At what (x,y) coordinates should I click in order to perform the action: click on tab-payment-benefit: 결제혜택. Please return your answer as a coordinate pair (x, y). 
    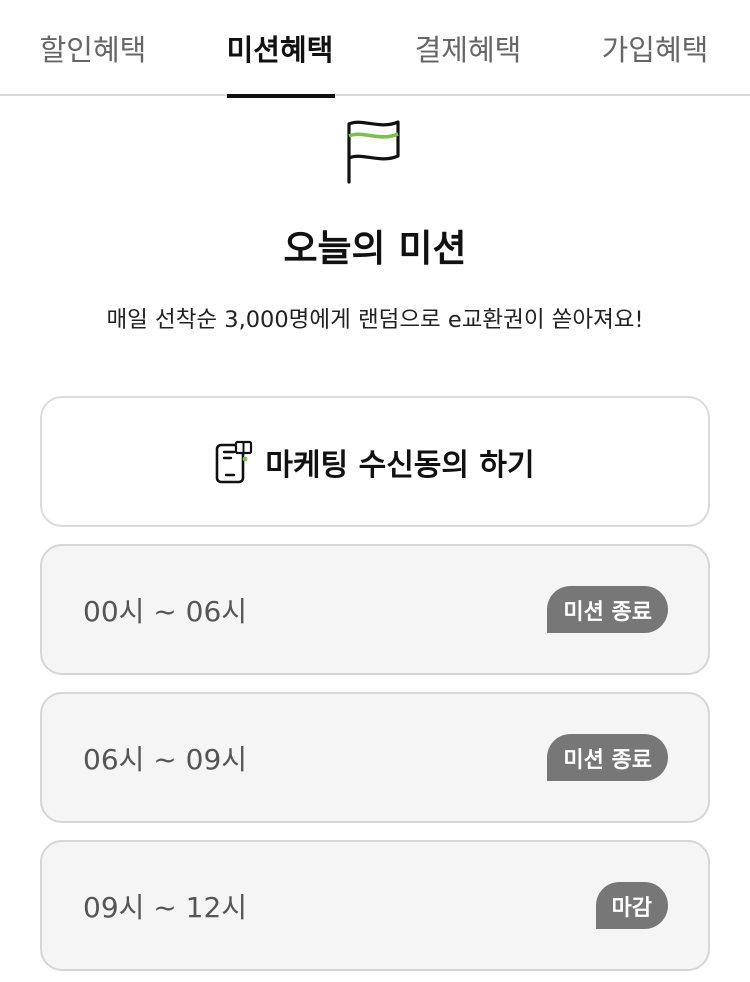
    Looking at the image, I should click on (468, 48).